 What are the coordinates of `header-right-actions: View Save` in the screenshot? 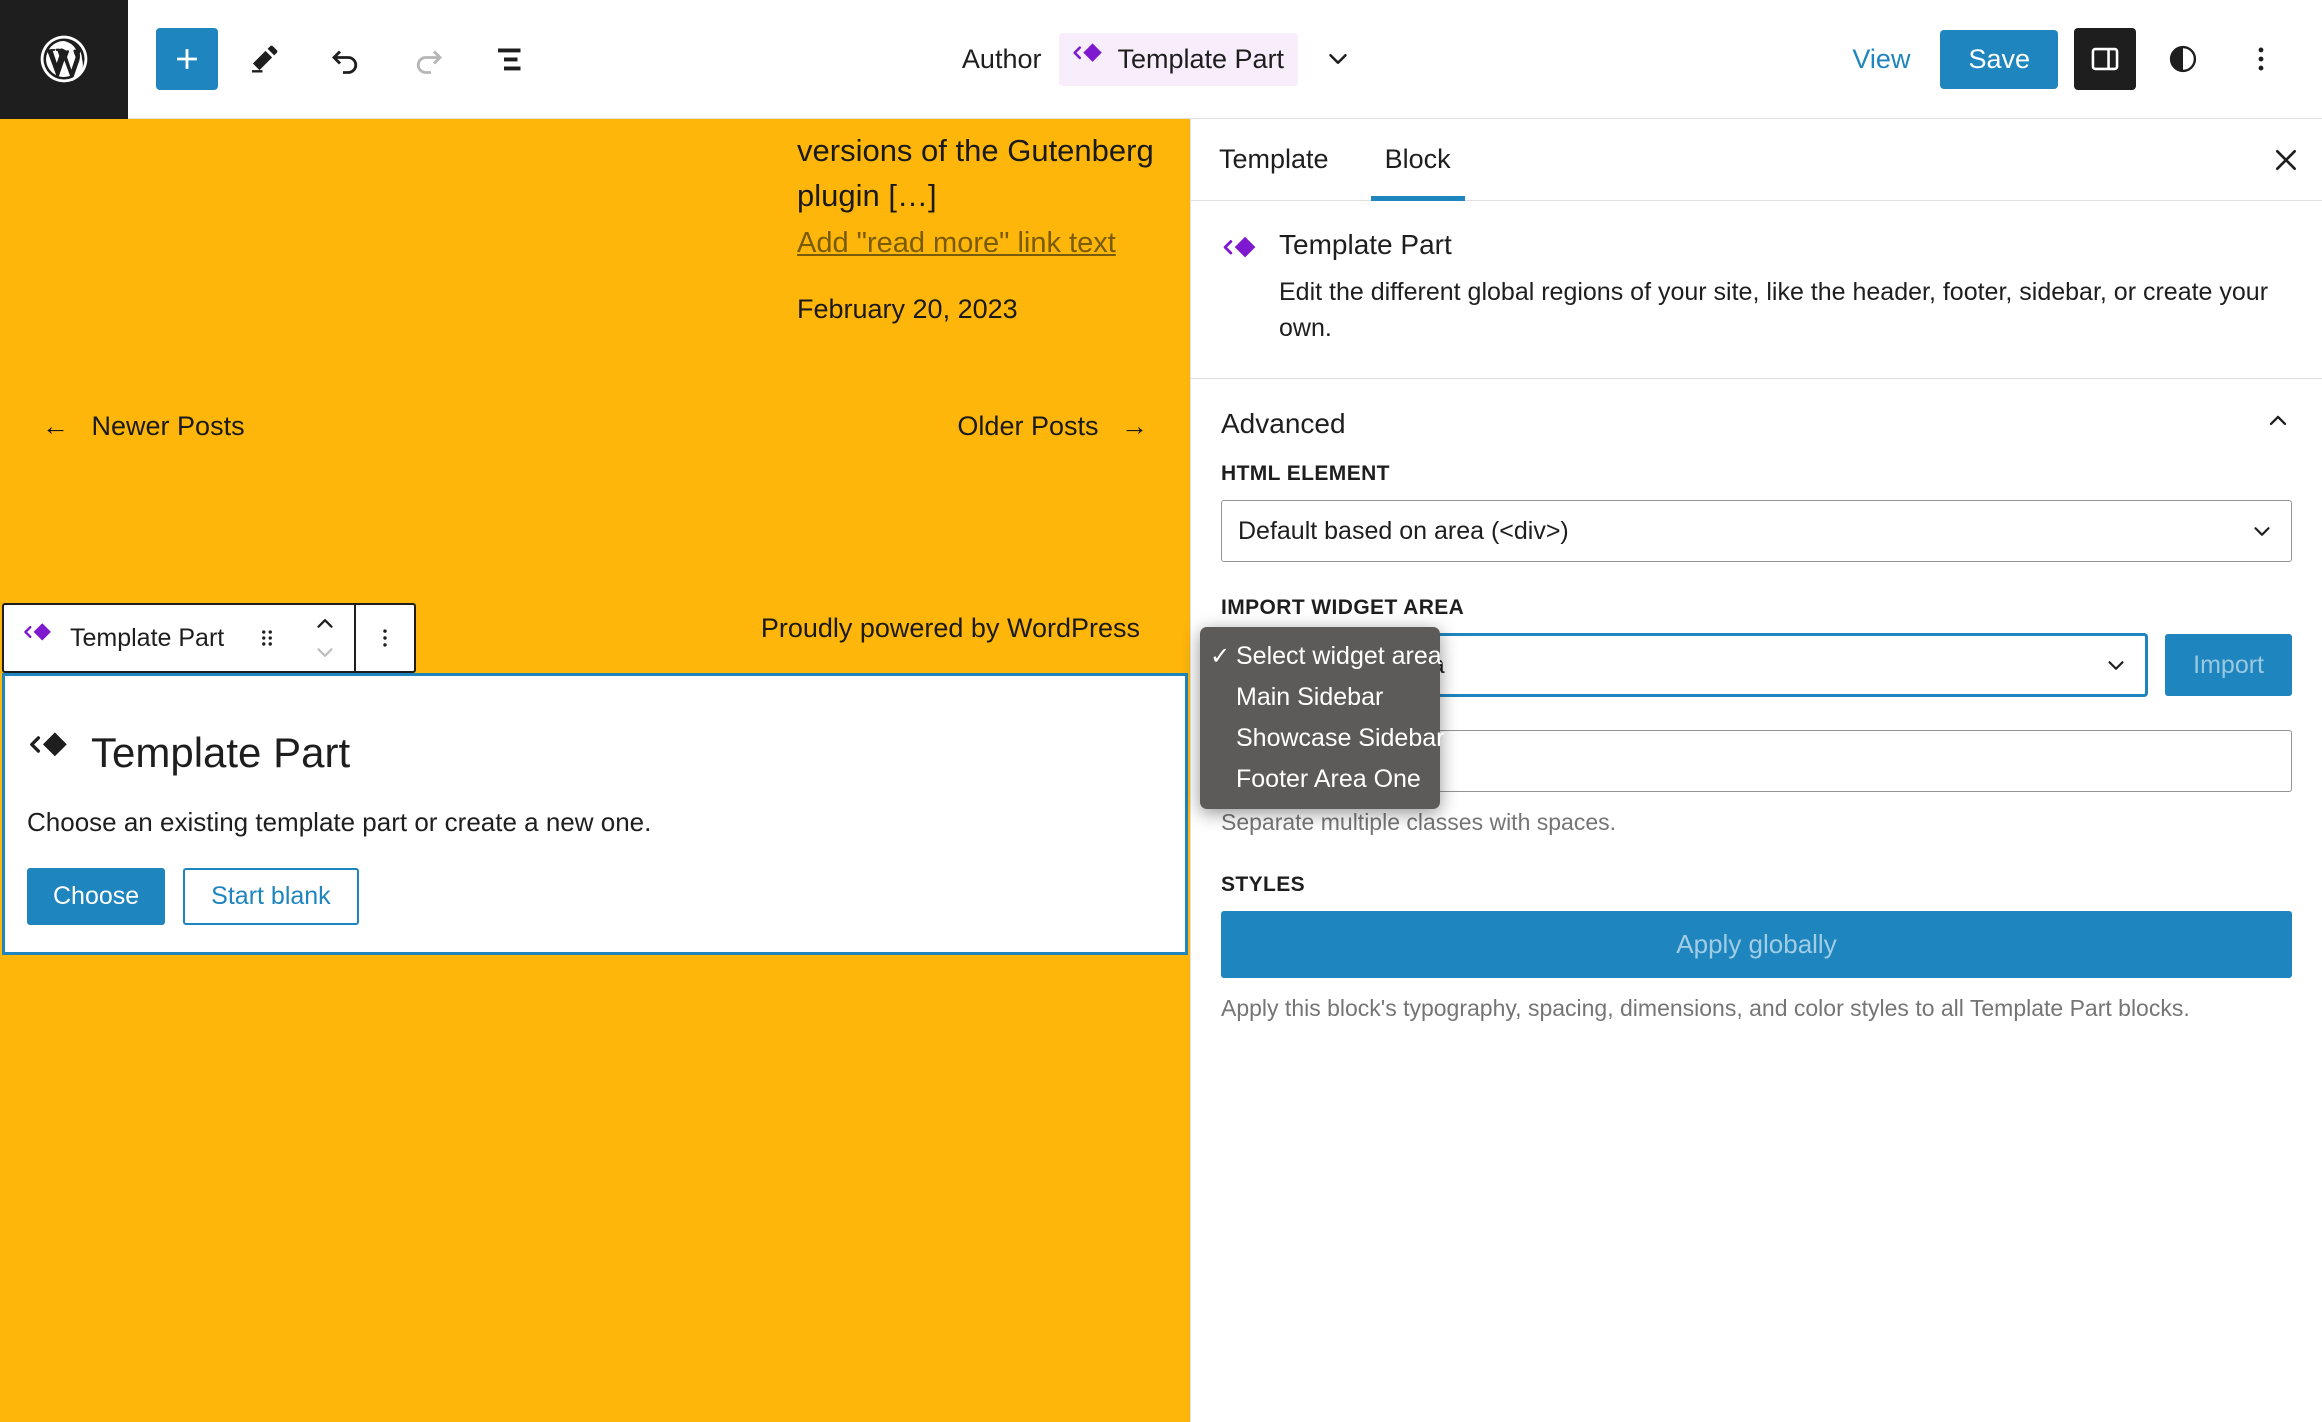 It's located at (2080, 59).